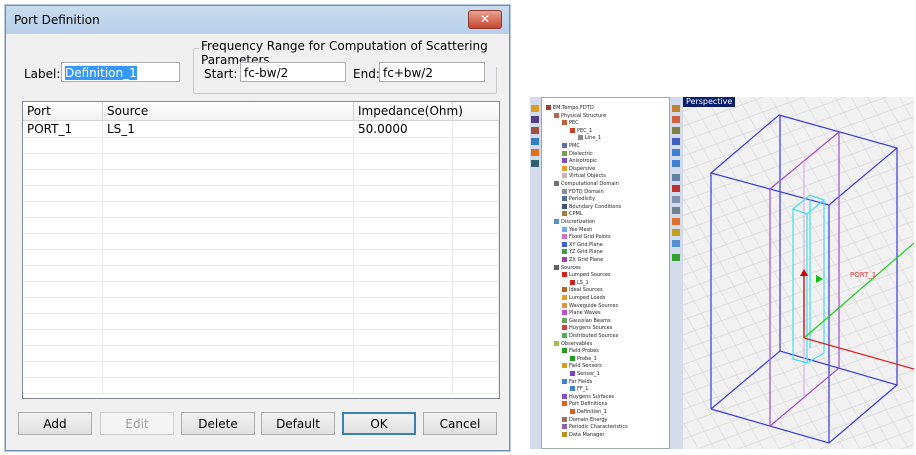  Describe the element at coordinates (598, 427) in the screenshot. I see `tree-item-label: Periodic Characteristics` at that location.